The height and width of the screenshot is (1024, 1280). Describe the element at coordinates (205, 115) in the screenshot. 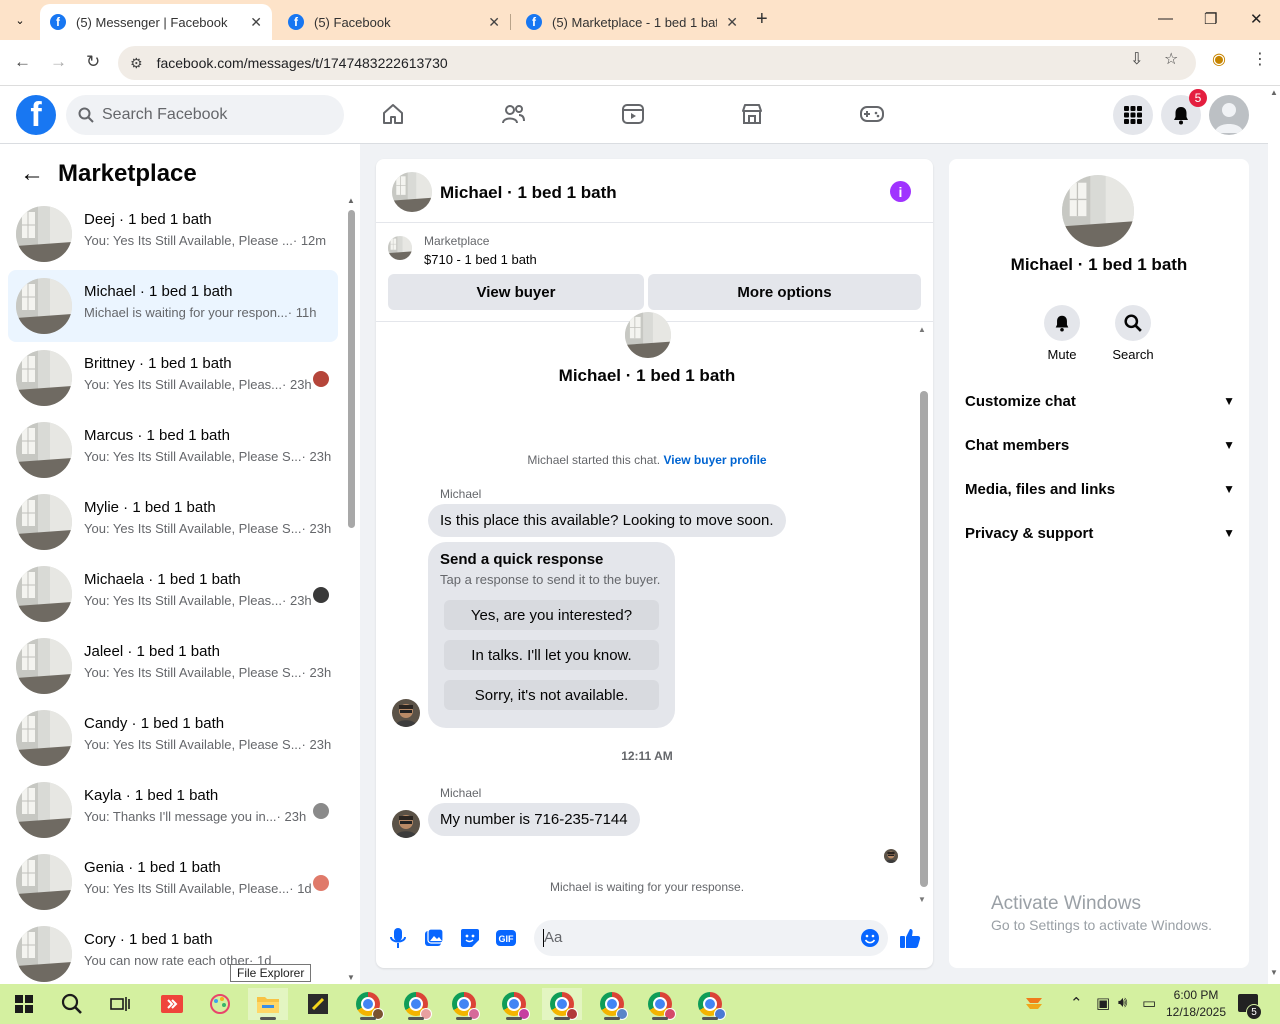

I see `search-facebook-input: Search Facebook` at that location.